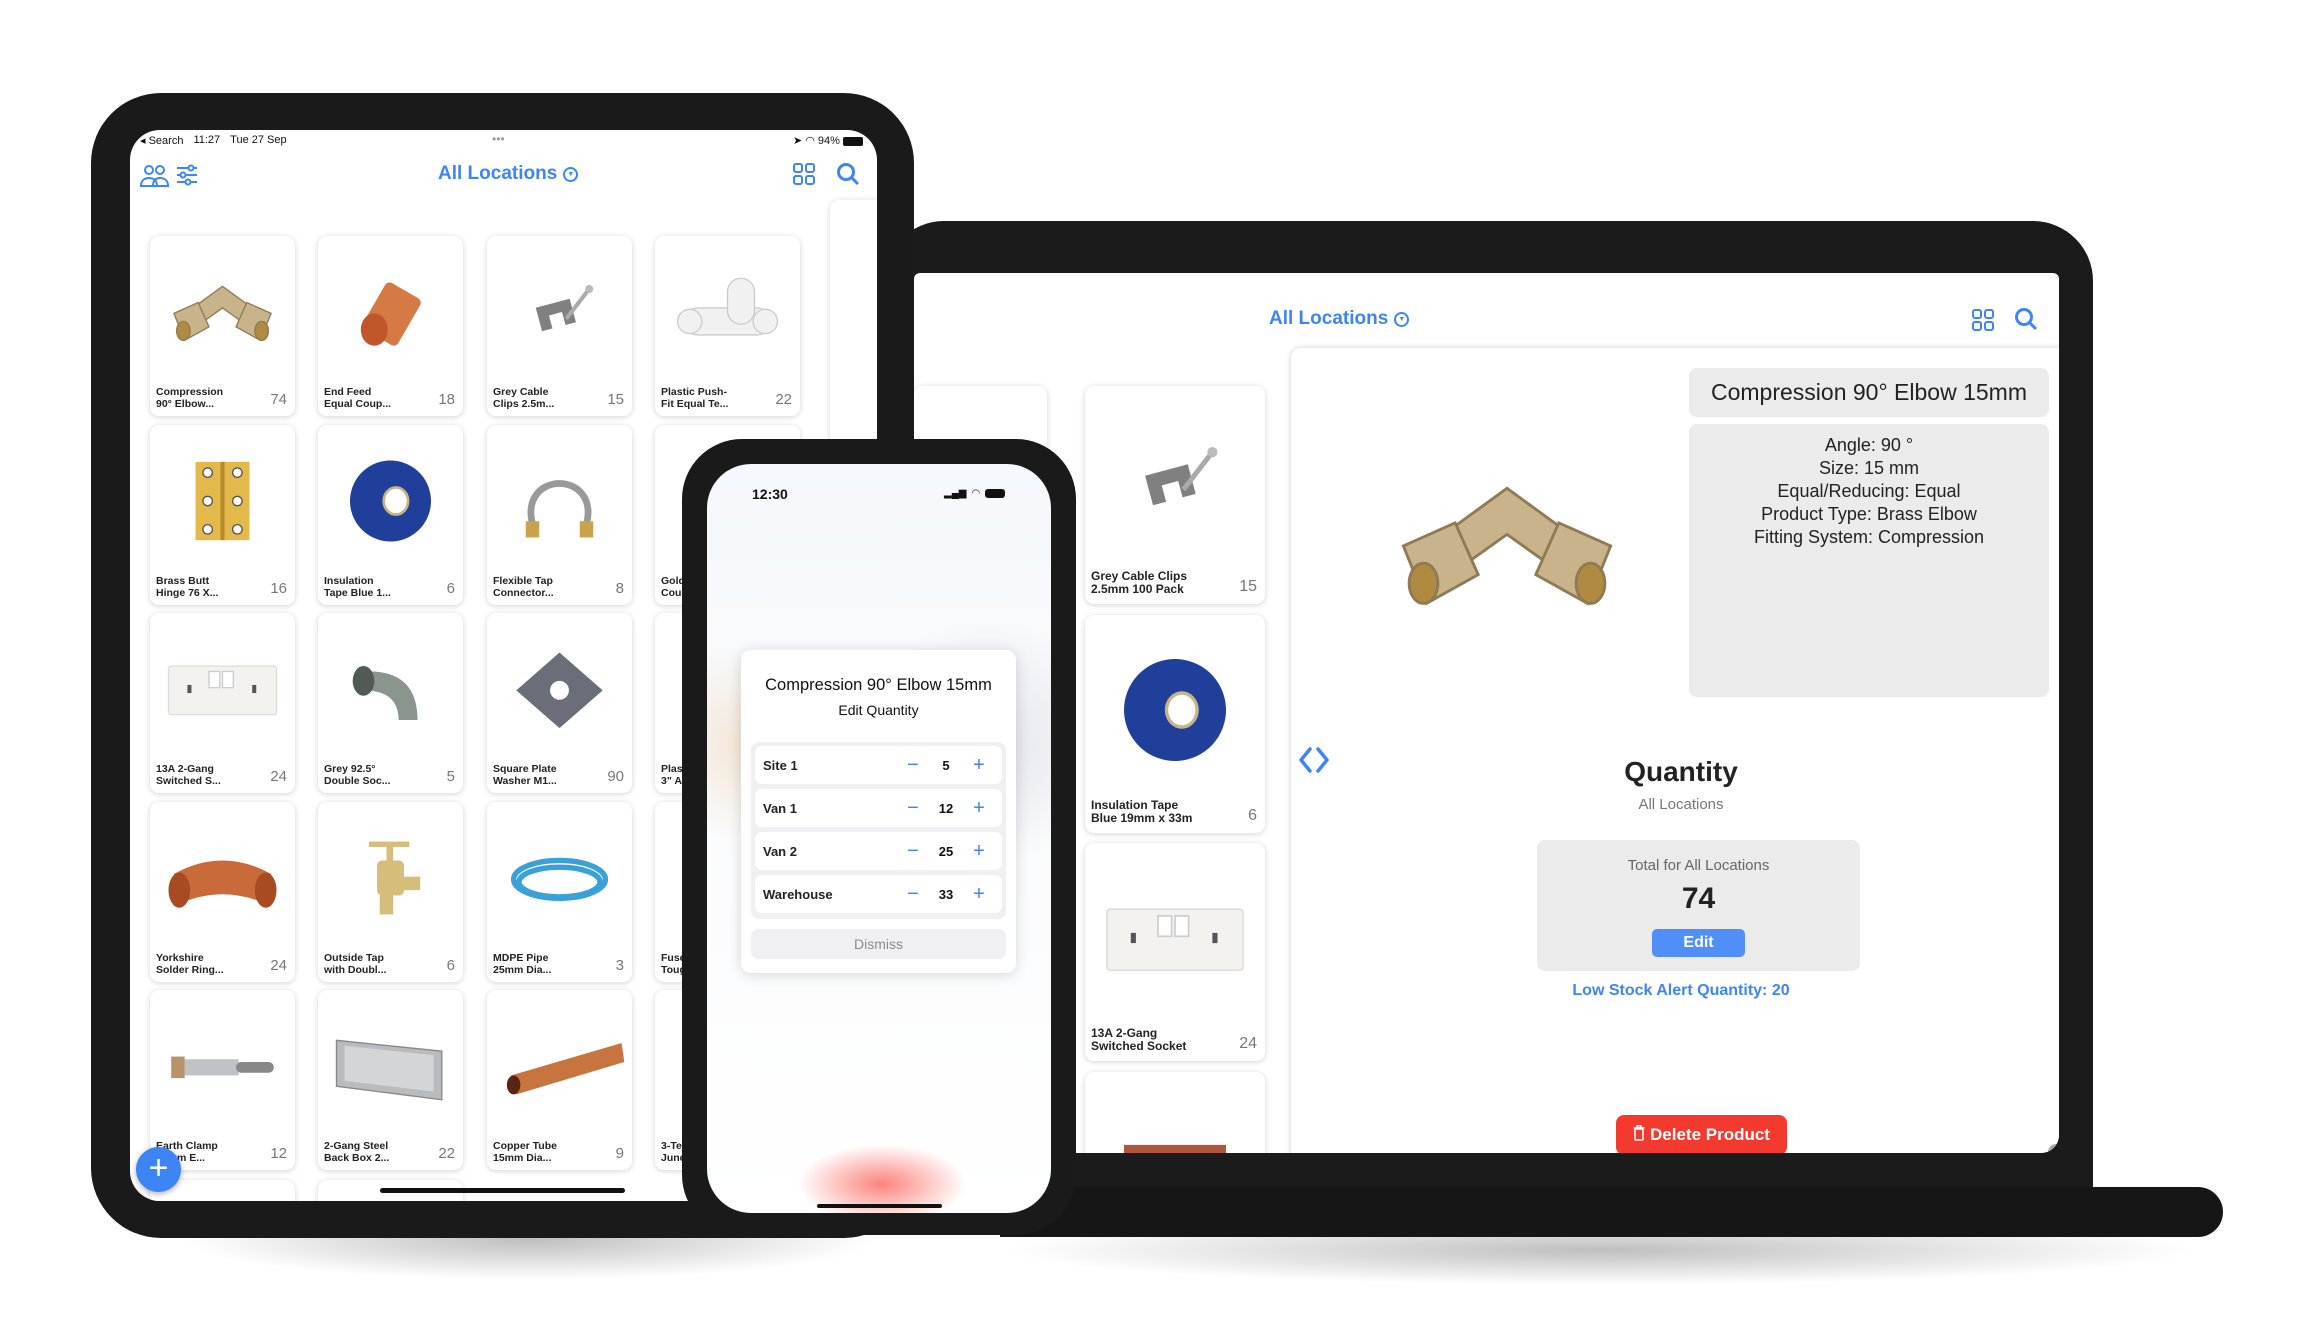  Describe the element at coordinates (258, 140) in the screenshot. I see `status-date: Tue 27 Sep` at that location.